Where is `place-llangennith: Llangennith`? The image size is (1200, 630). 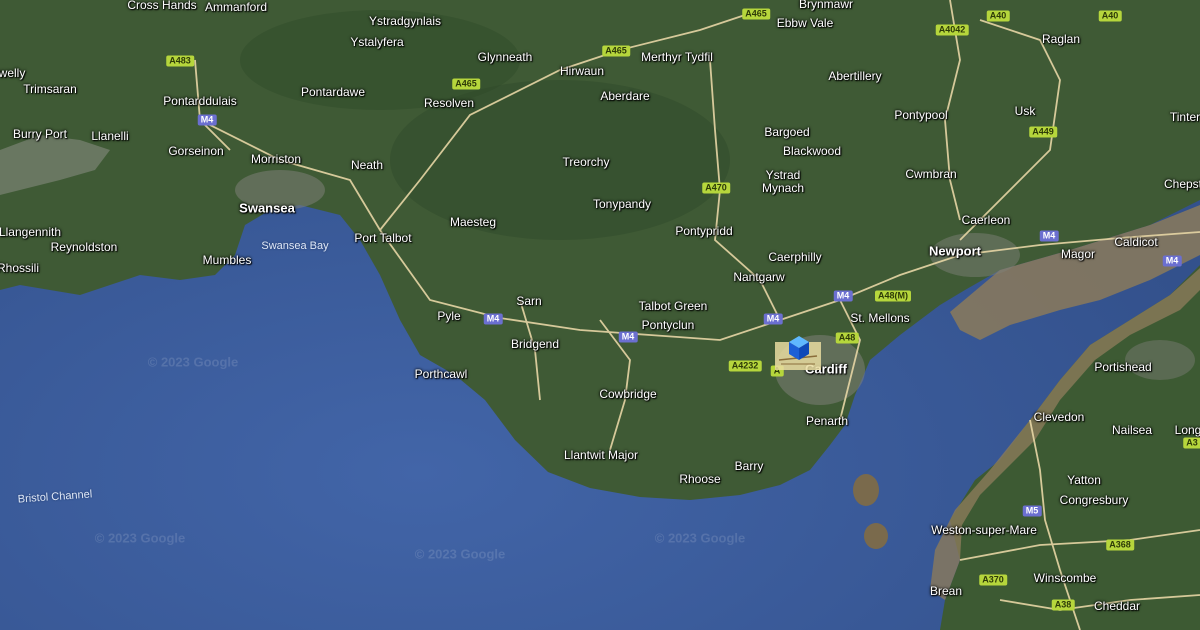
place-llangennith: Llangennith is located at coordinates (30, 232).